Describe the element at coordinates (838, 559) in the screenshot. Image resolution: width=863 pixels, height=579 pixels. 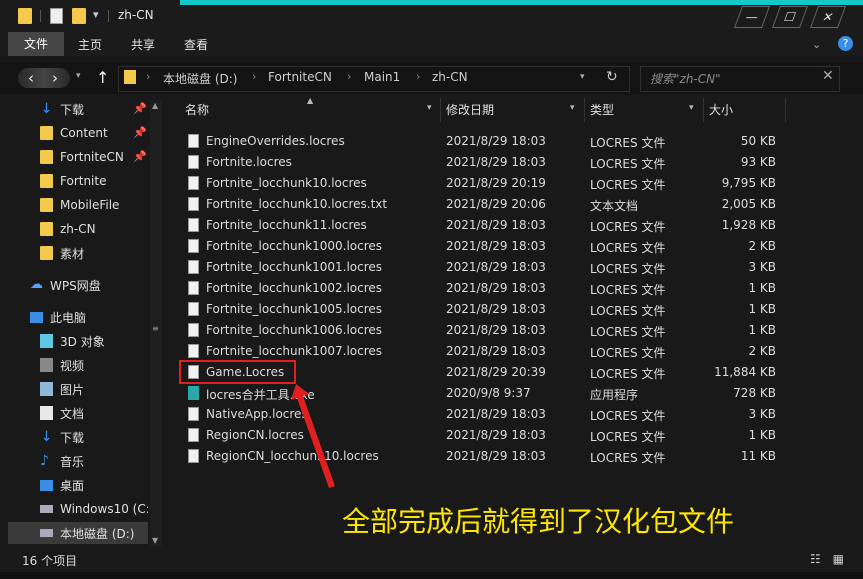
I see `tiles-view-icon: ▦` at that location.